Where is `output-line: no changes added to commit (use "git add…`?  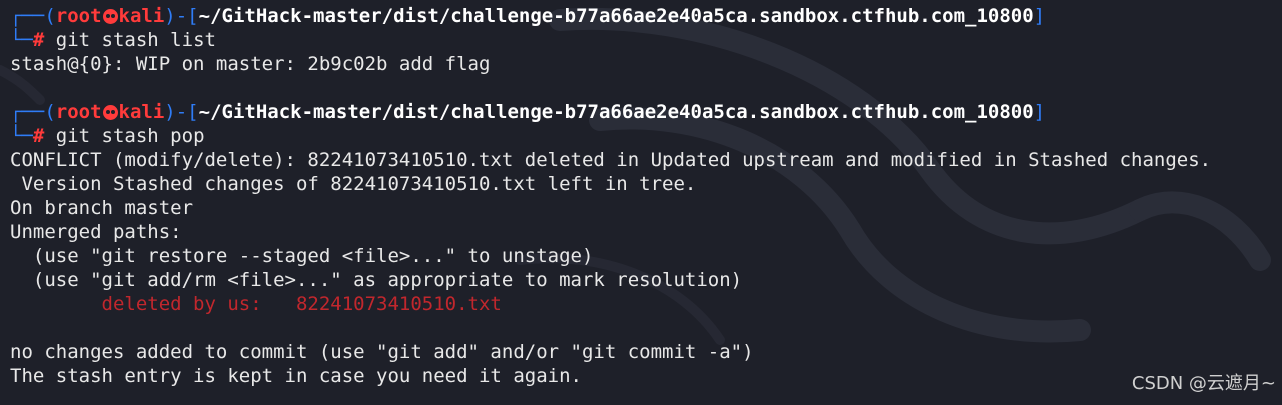 output-line: no changes added to commit (use "git add… is located at coordinates (382, 352).